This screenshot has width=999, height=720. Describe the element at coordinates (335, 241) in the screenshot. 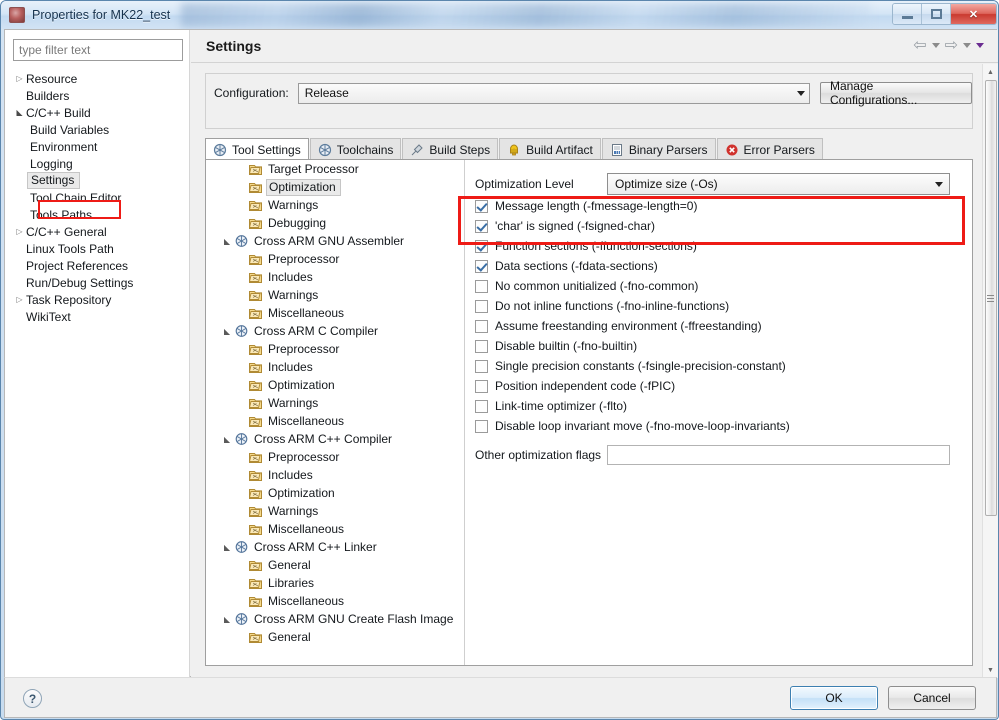

I see `tool-tree-item-cross-arm-gnu-assembler: ◢ Cross ARM GNU Assembler` at that location.